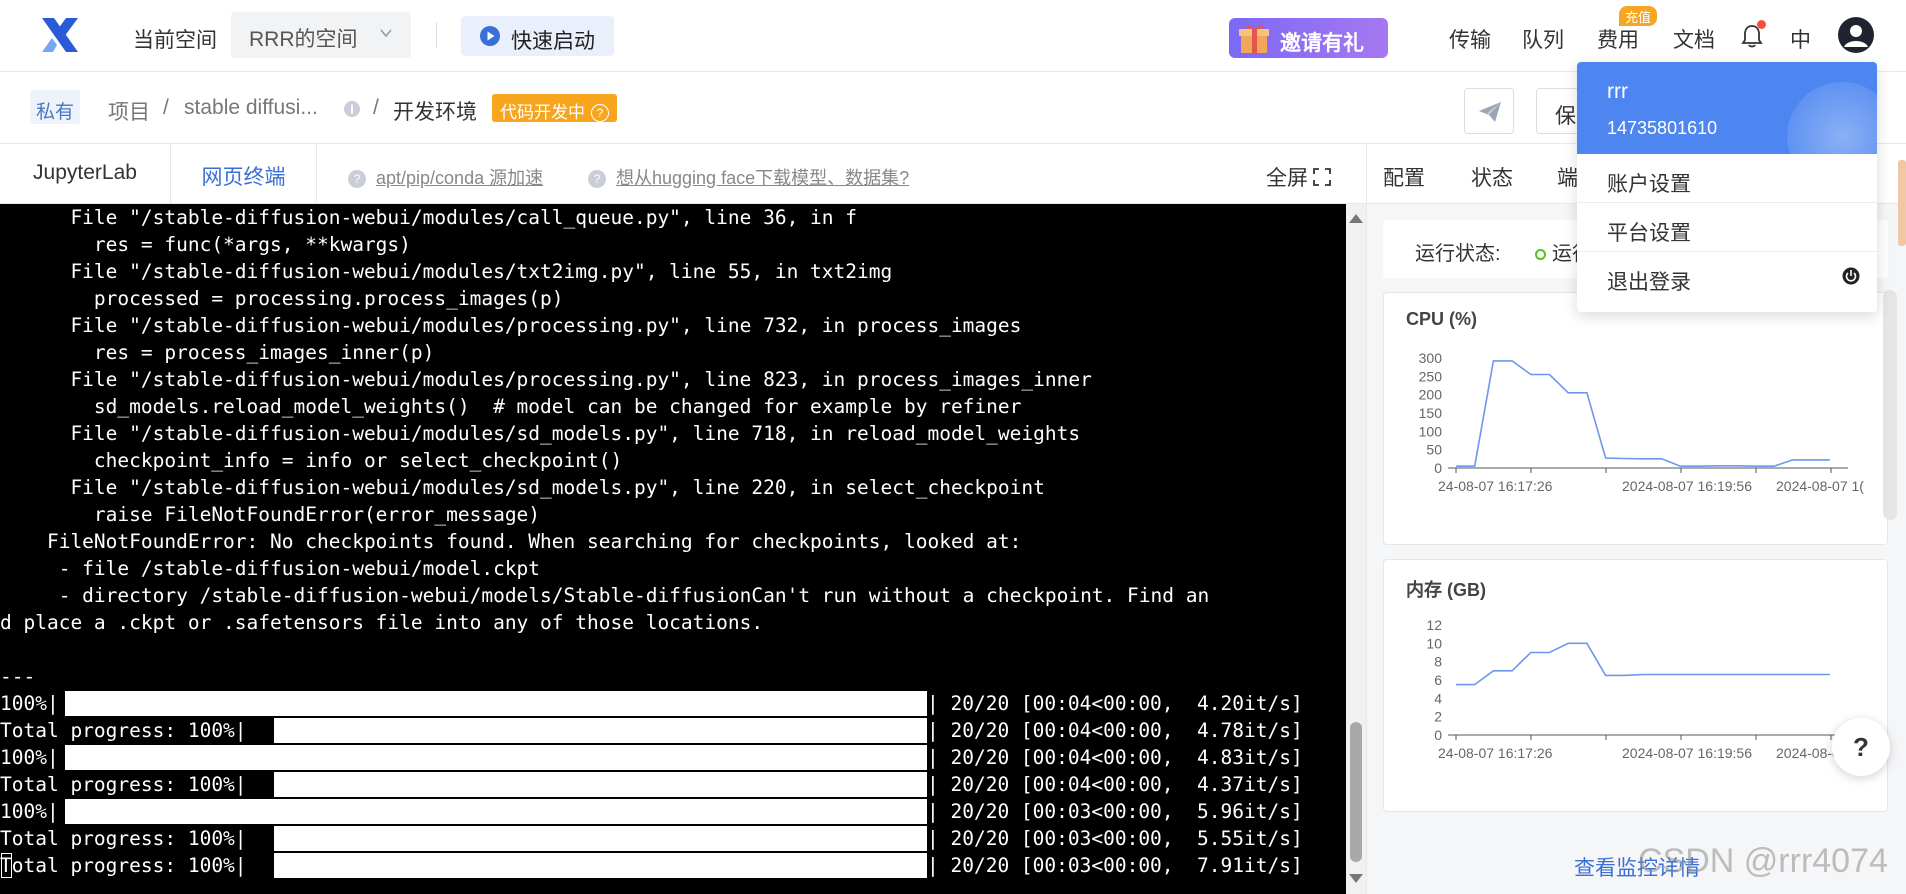 Image resolution: width=1906 pixels, height=894 pixels. I want to click on play-icon, so click(490, 36).